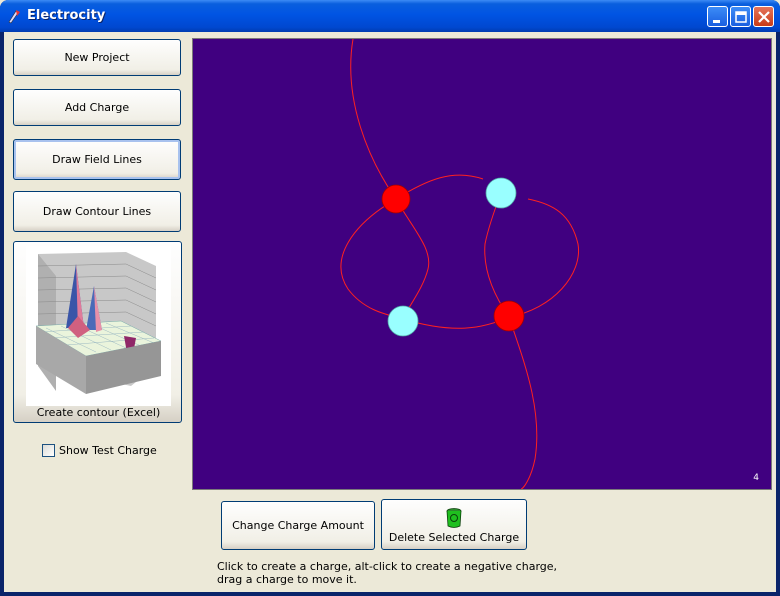 Image resolution: width=780 pixels, height=596 pixels. Describe the element at coordinates (454, 518) in the screenshot. I see `recycle-bin-icon` at that location.